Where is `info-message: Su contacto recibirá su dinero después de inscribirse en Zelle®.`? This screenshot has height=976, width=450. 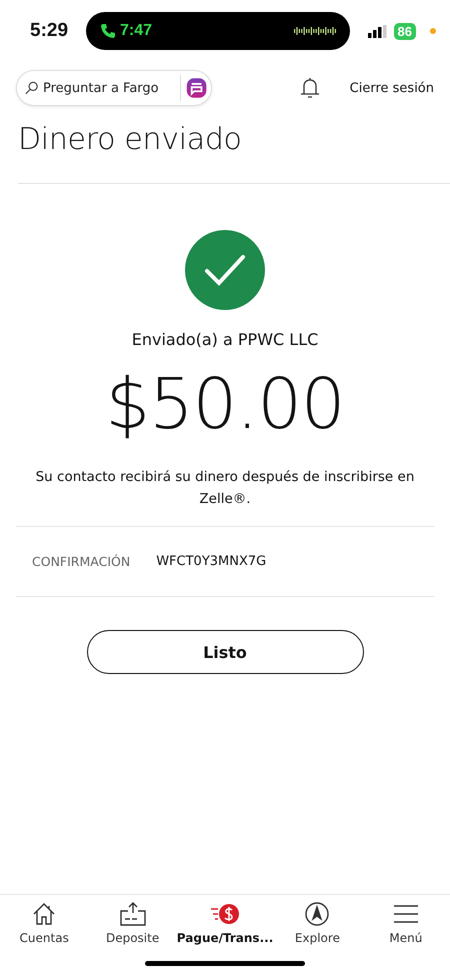 info-message: Su contacto recibirá su dinero después de inscribirse en Zelle®. is located at coordinates (225, 488).